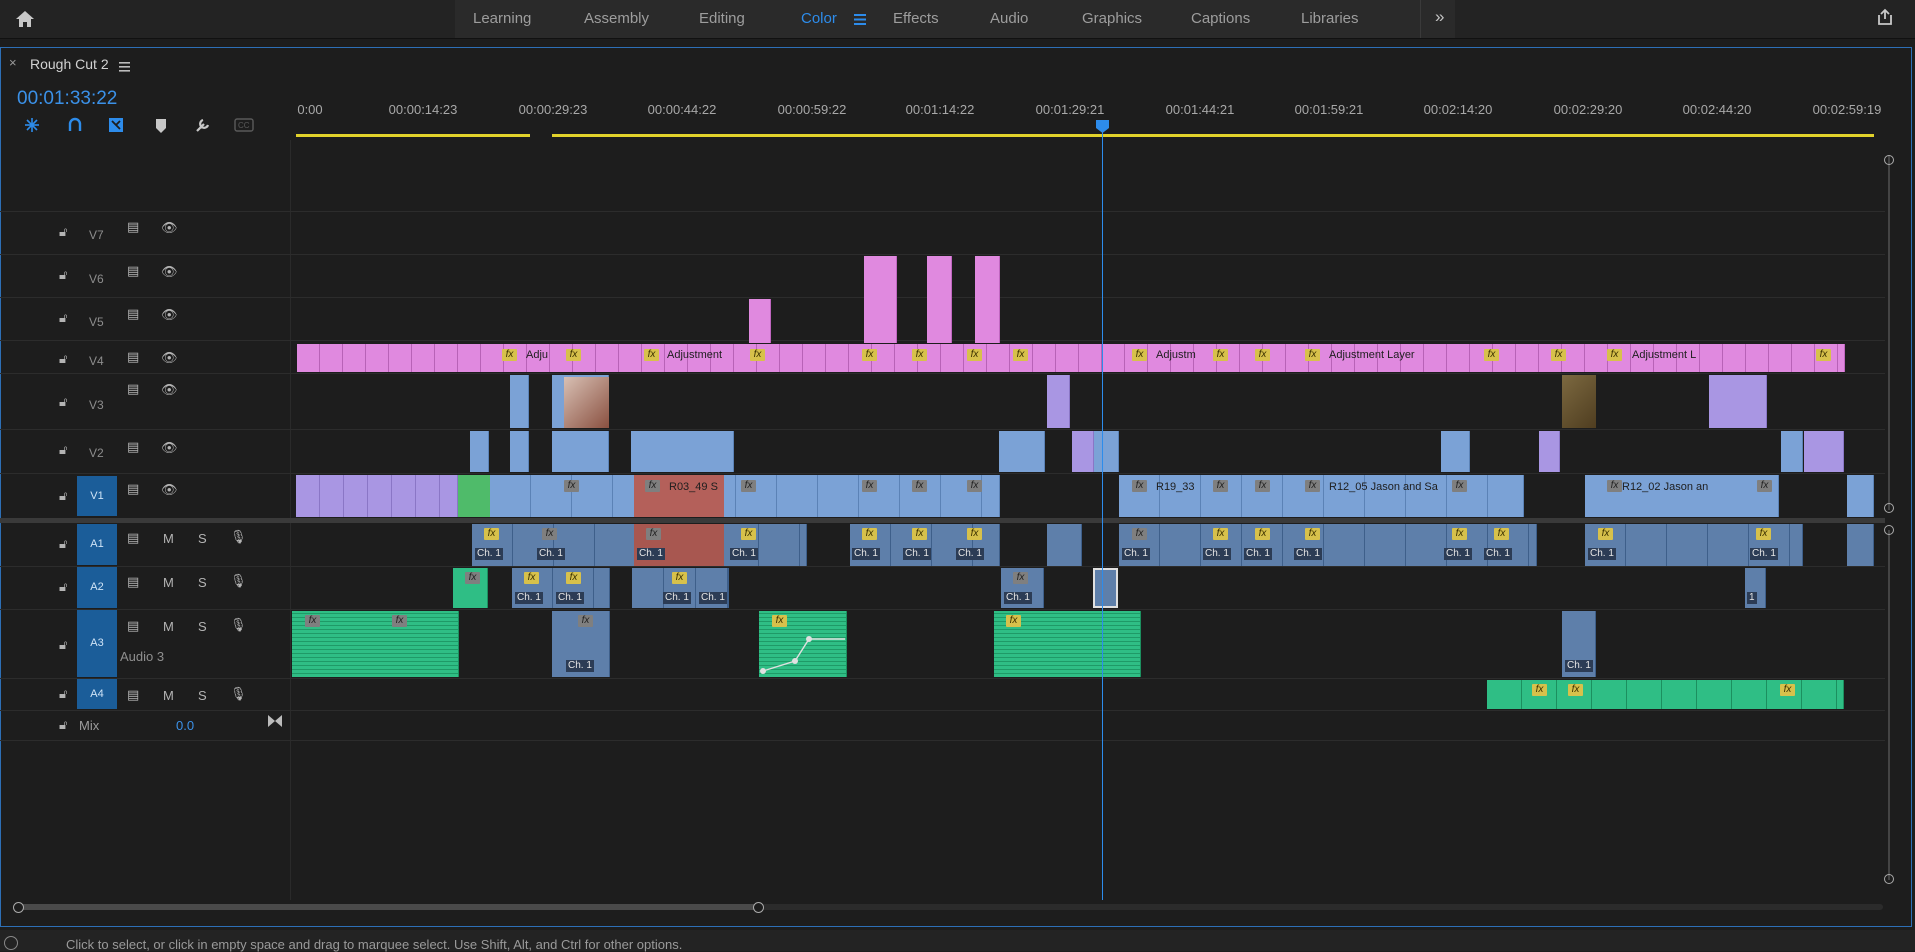 Image resolution: width=1915 pixels, height=952 pixels. Describe the element at coordinates (96, 453) in the screenshot. I see `track-label-v2: V2` at that location.